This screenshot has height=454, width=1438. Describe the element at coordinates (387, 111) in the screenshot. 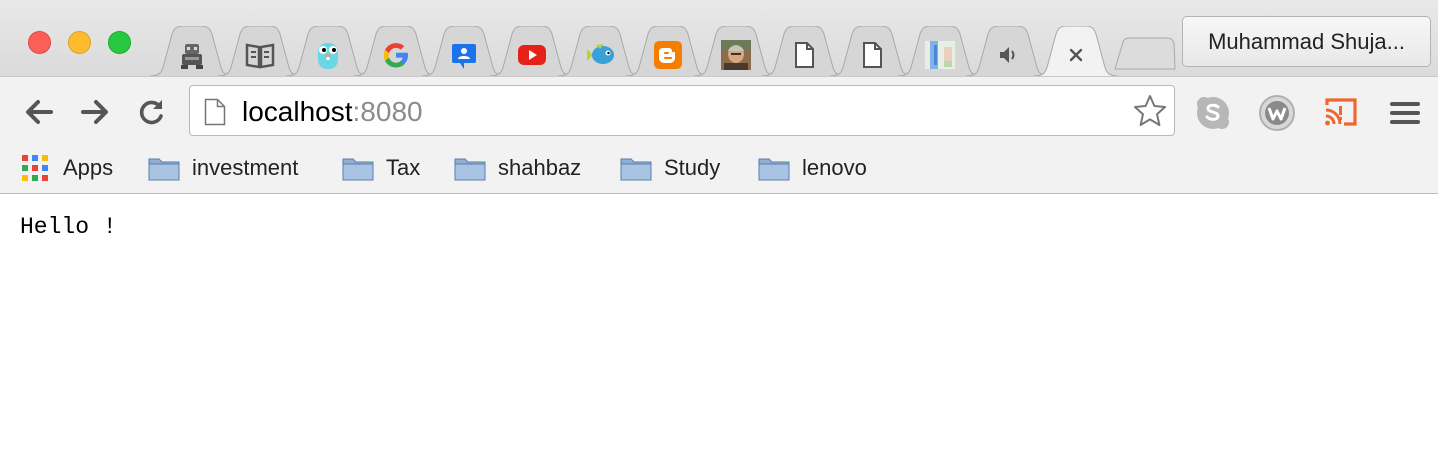

I see `url-port: :8080` at that location.